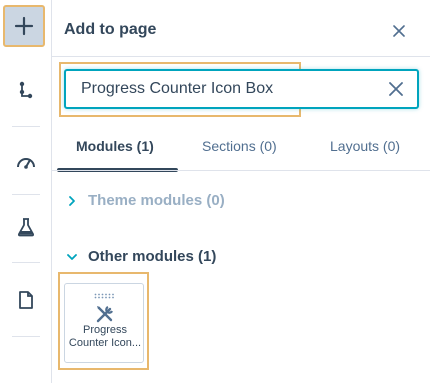 The image size is (430, 383). I want to click on panel-title: Add to page, so click(110, 29).